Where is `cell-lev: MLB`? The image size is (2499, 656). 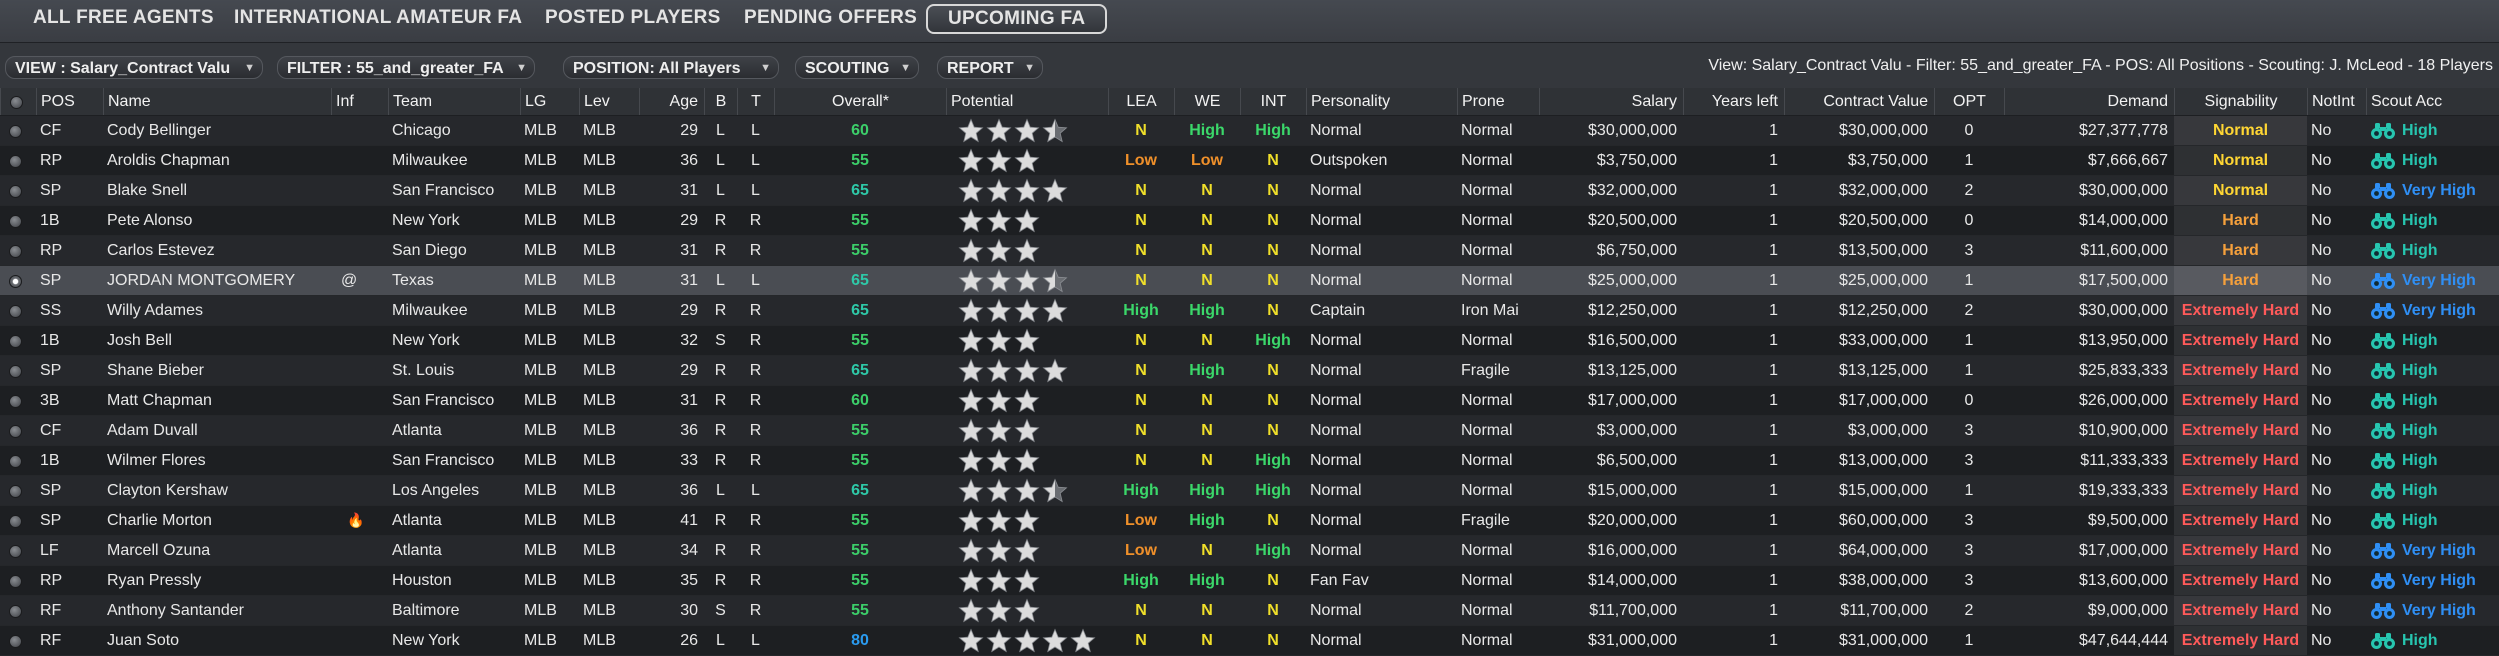
cell-lev: MLB is located at coordinates (609, 340).